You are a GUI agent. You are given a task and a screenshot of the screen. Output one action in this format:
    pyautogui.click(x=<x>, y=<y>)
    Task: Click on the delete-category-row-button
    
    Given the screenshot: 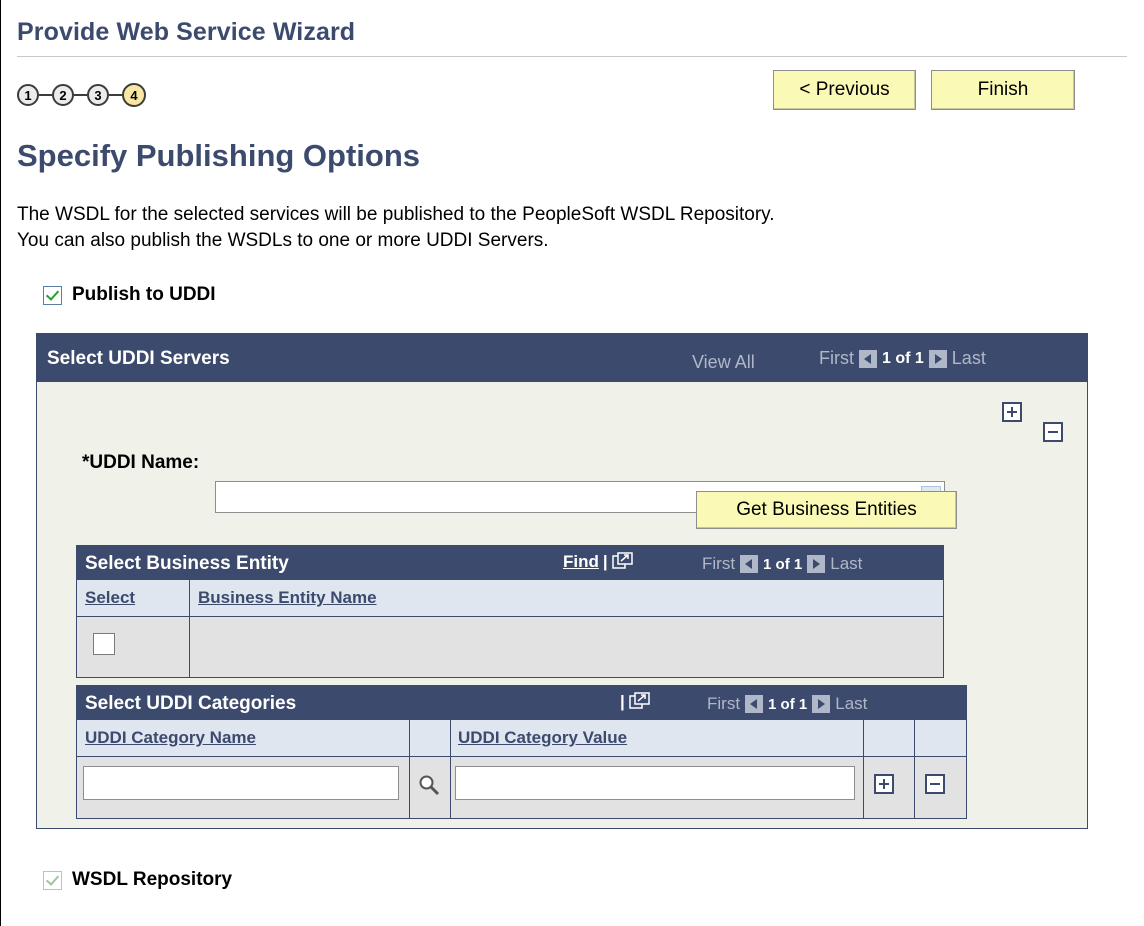 What is the action you would take?
    pyautogui.click(x=935, y=784)
    